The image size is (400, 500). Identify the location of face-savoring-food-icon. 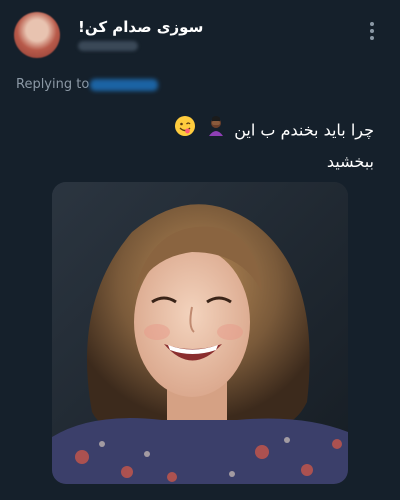
(185, 131).